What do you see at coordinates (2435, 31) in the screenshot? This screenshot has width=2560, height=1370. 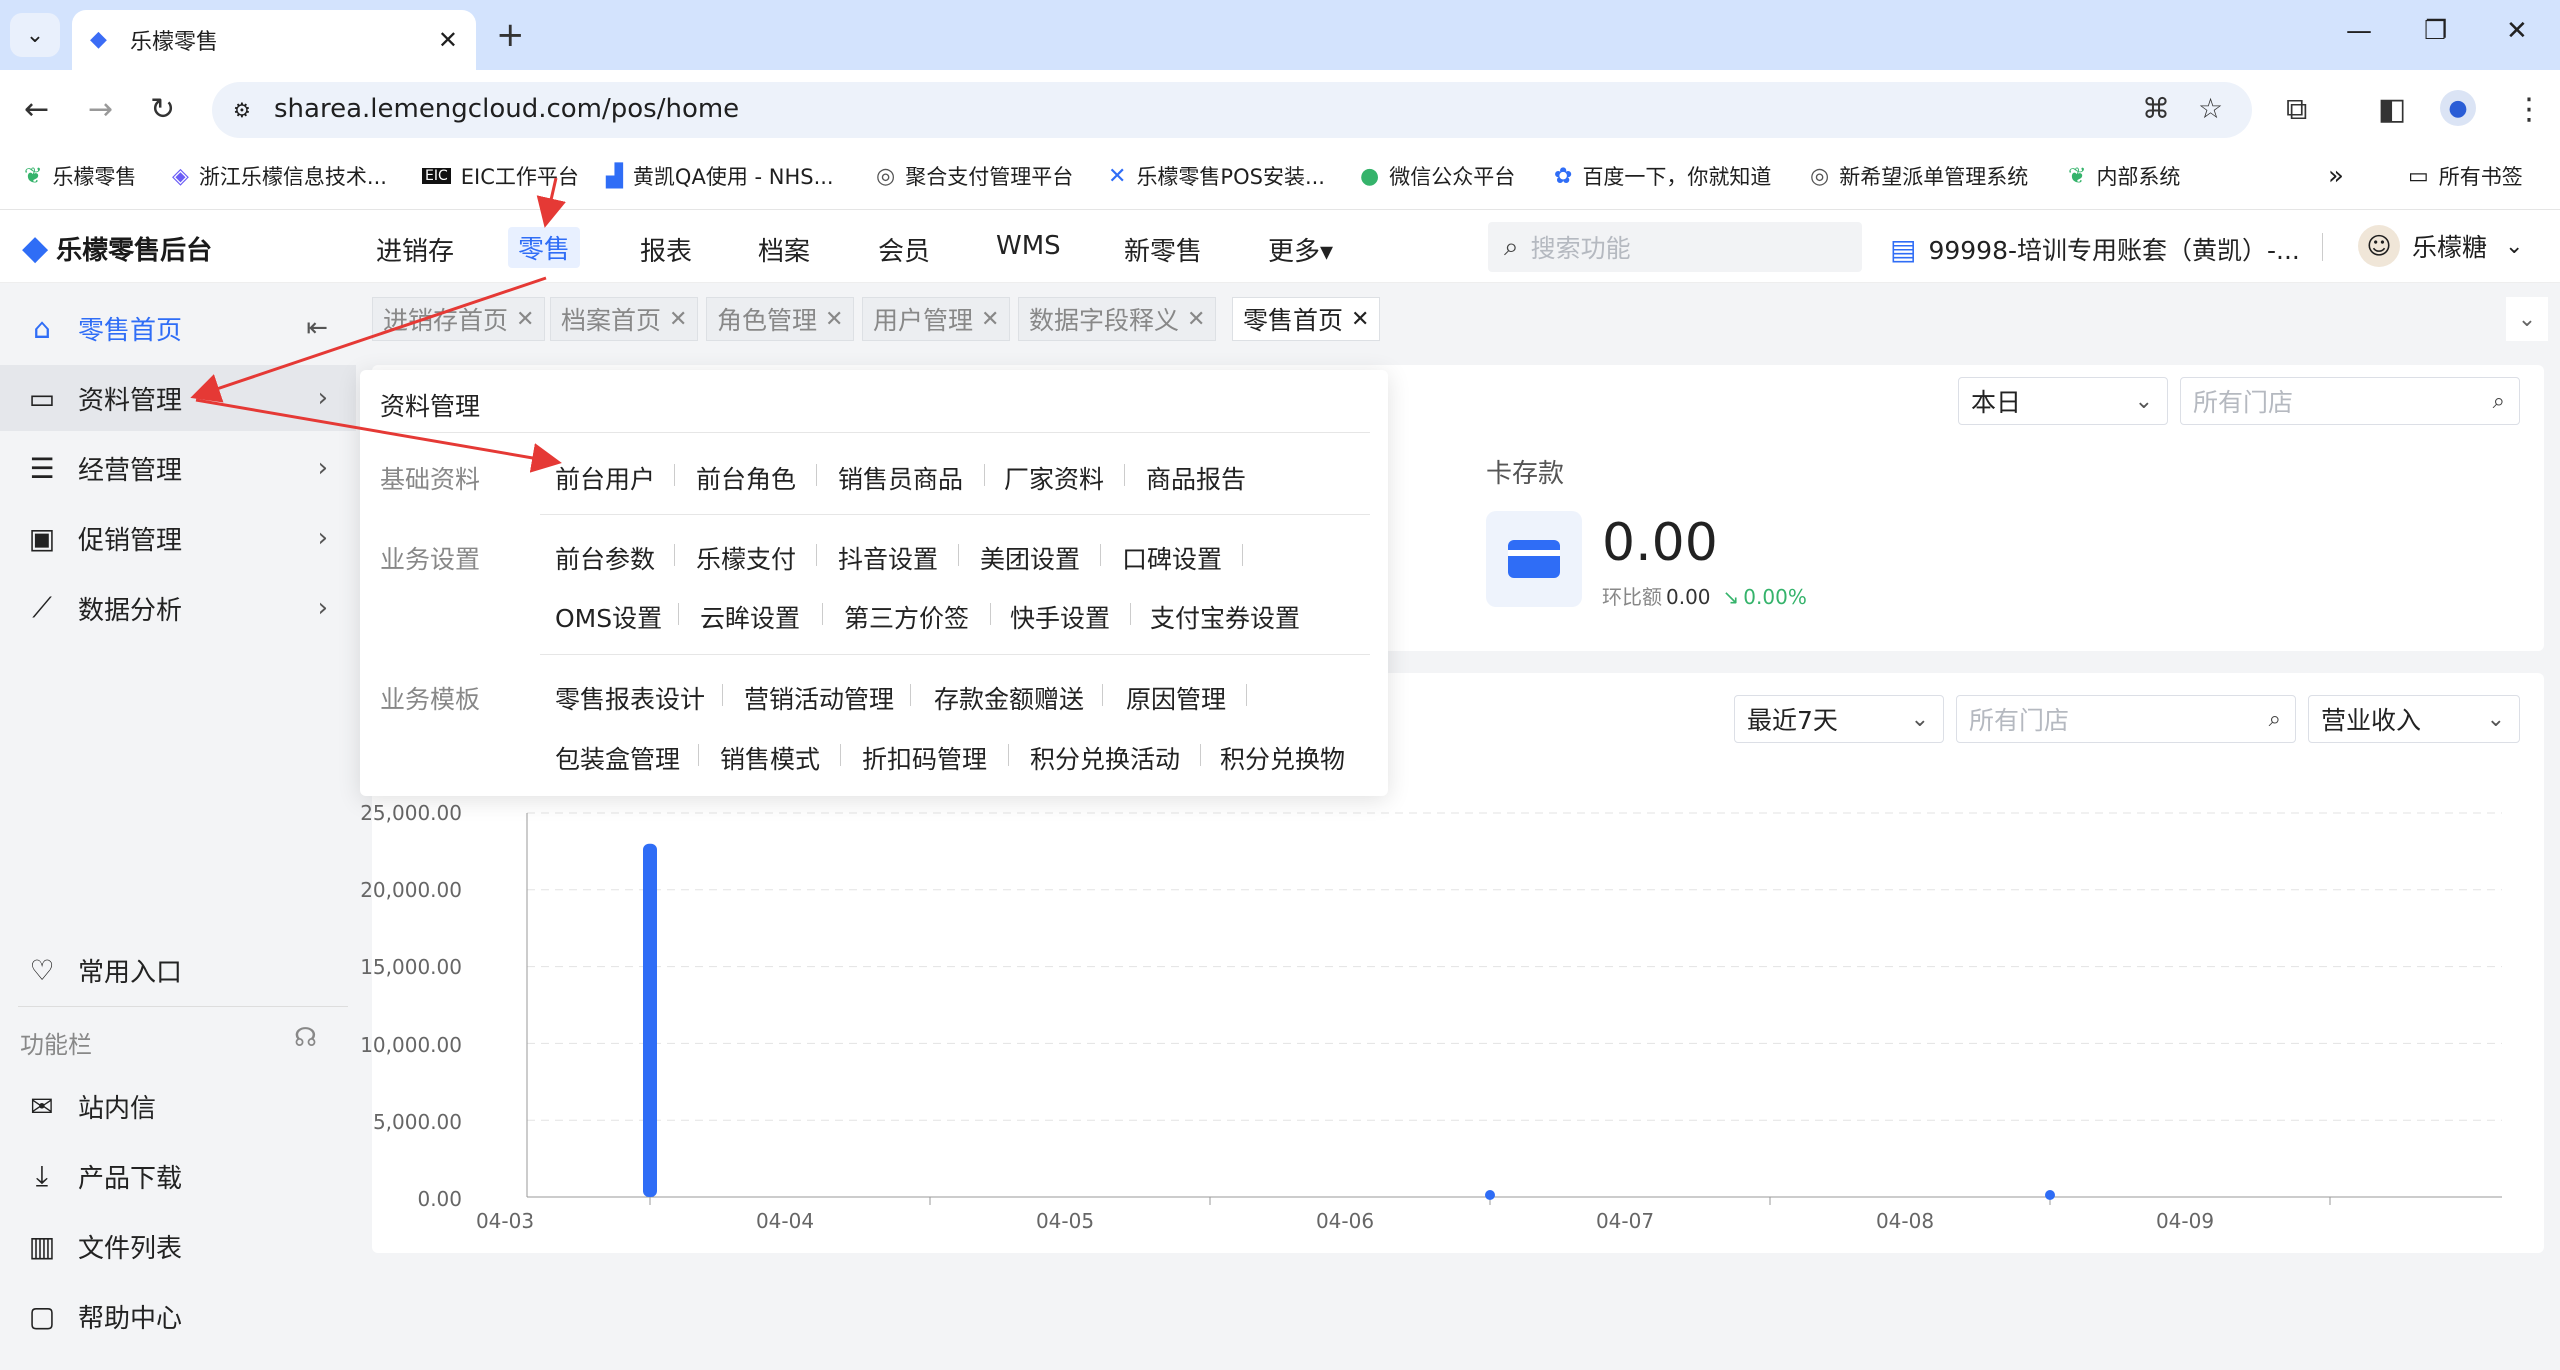 I see `restore-icon: ❐` at bounding box center [2435, 31].